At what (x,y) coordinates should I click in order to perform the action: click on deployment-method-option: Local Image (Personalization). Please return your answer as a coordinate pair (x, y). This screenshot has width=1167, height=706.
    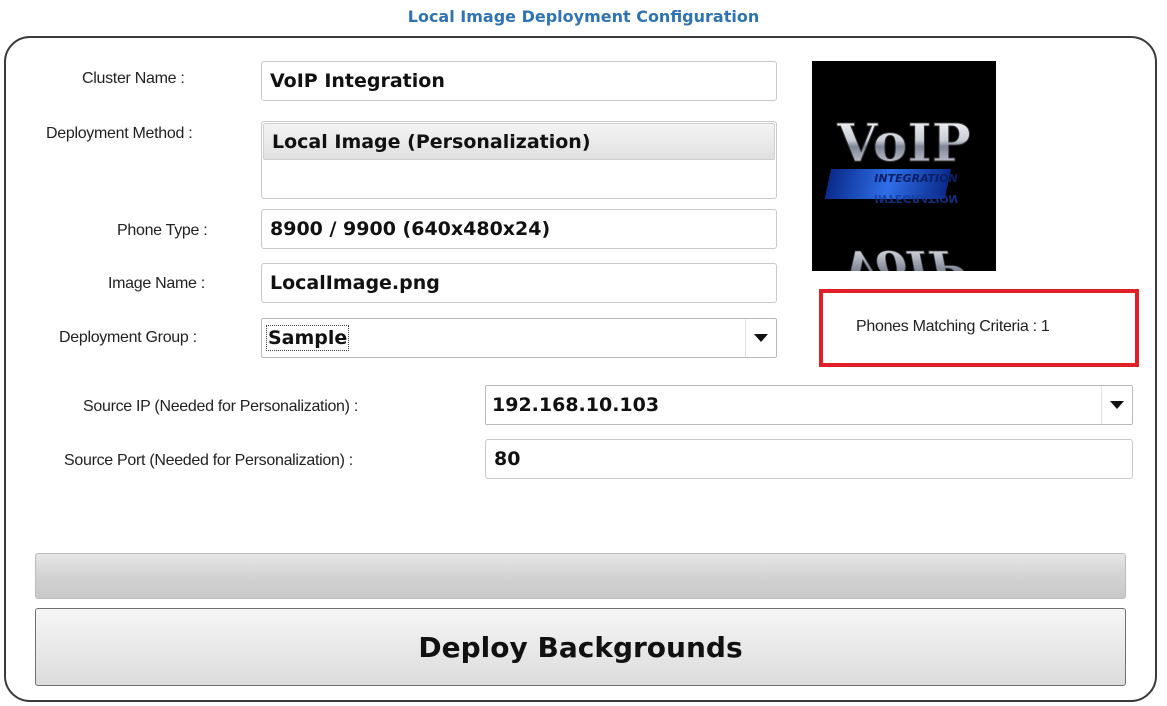
    Looking at the image, I should click on (519, 141).